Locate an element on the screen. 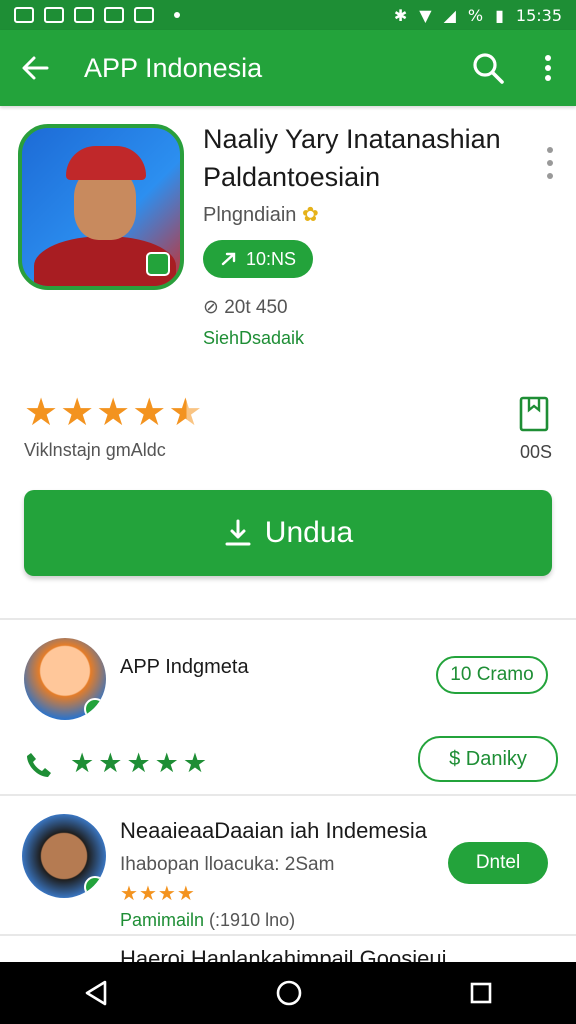 The width and height of the screenshot is (576, 1024). vibrate-icon: ✱ is located at coordinates (400, 15).